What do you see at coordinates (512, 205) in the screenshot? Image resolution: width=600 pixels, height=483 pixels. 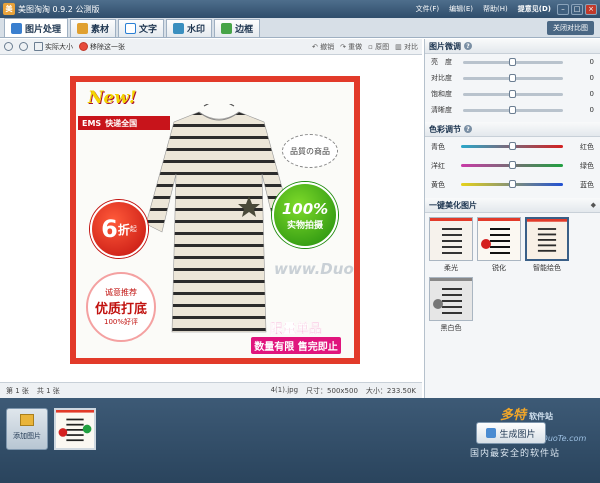 I see `beautify-section-header: 一键美化图片 ◆` at bounding box center [512, 205].